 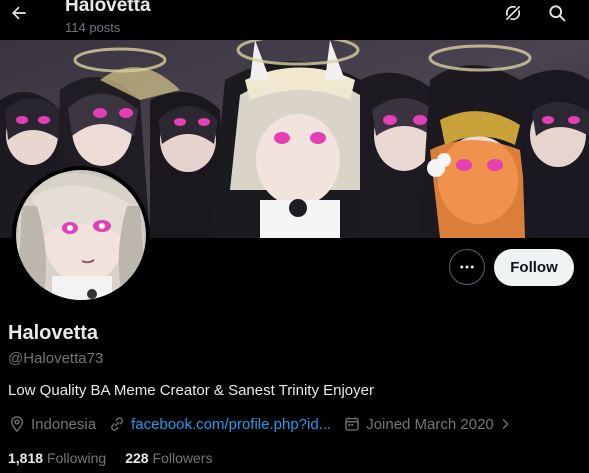 I want to click on more-dots-icon, so click(x=467, y=267).